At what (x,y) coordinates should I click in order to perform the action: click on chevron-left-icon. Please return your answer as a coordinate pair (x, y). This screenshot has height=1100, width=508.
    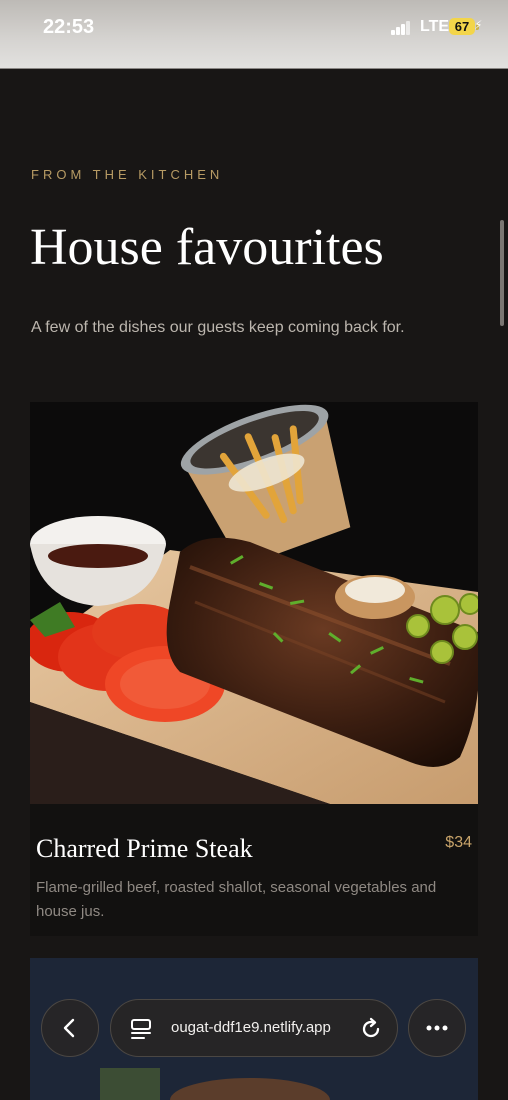
    Looking at the image, I should click on (69, 1028).